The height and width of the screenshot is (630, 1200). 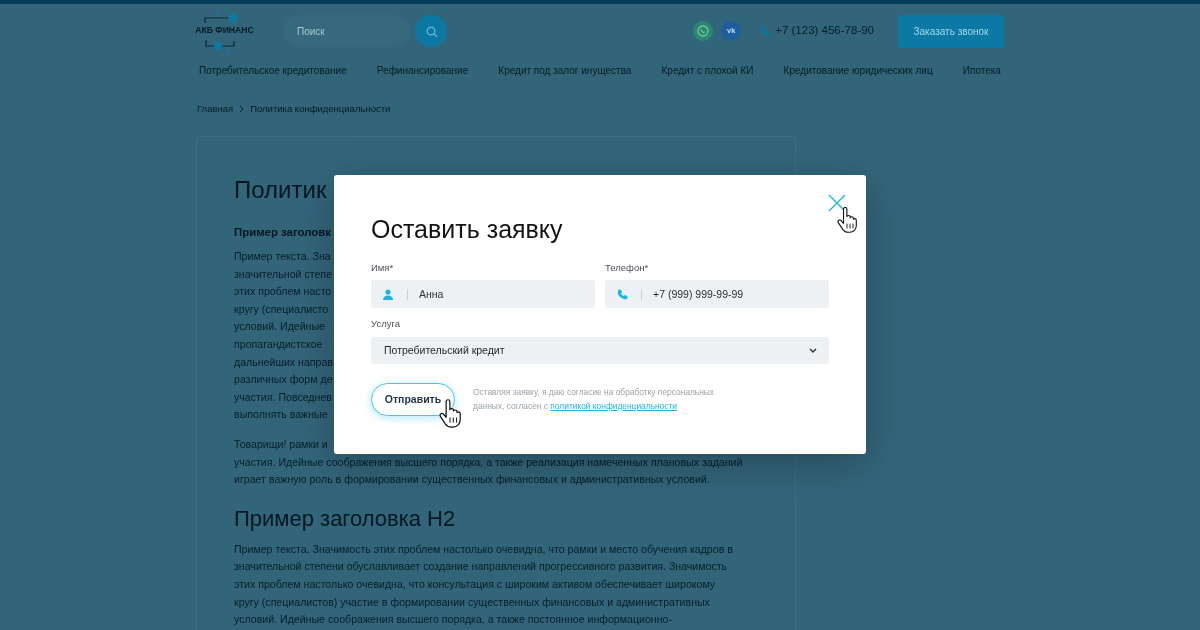 What do you see at coordinates (703, 31) in the screenshot?
I see `chat-icon` at bounding box center [703, 31].